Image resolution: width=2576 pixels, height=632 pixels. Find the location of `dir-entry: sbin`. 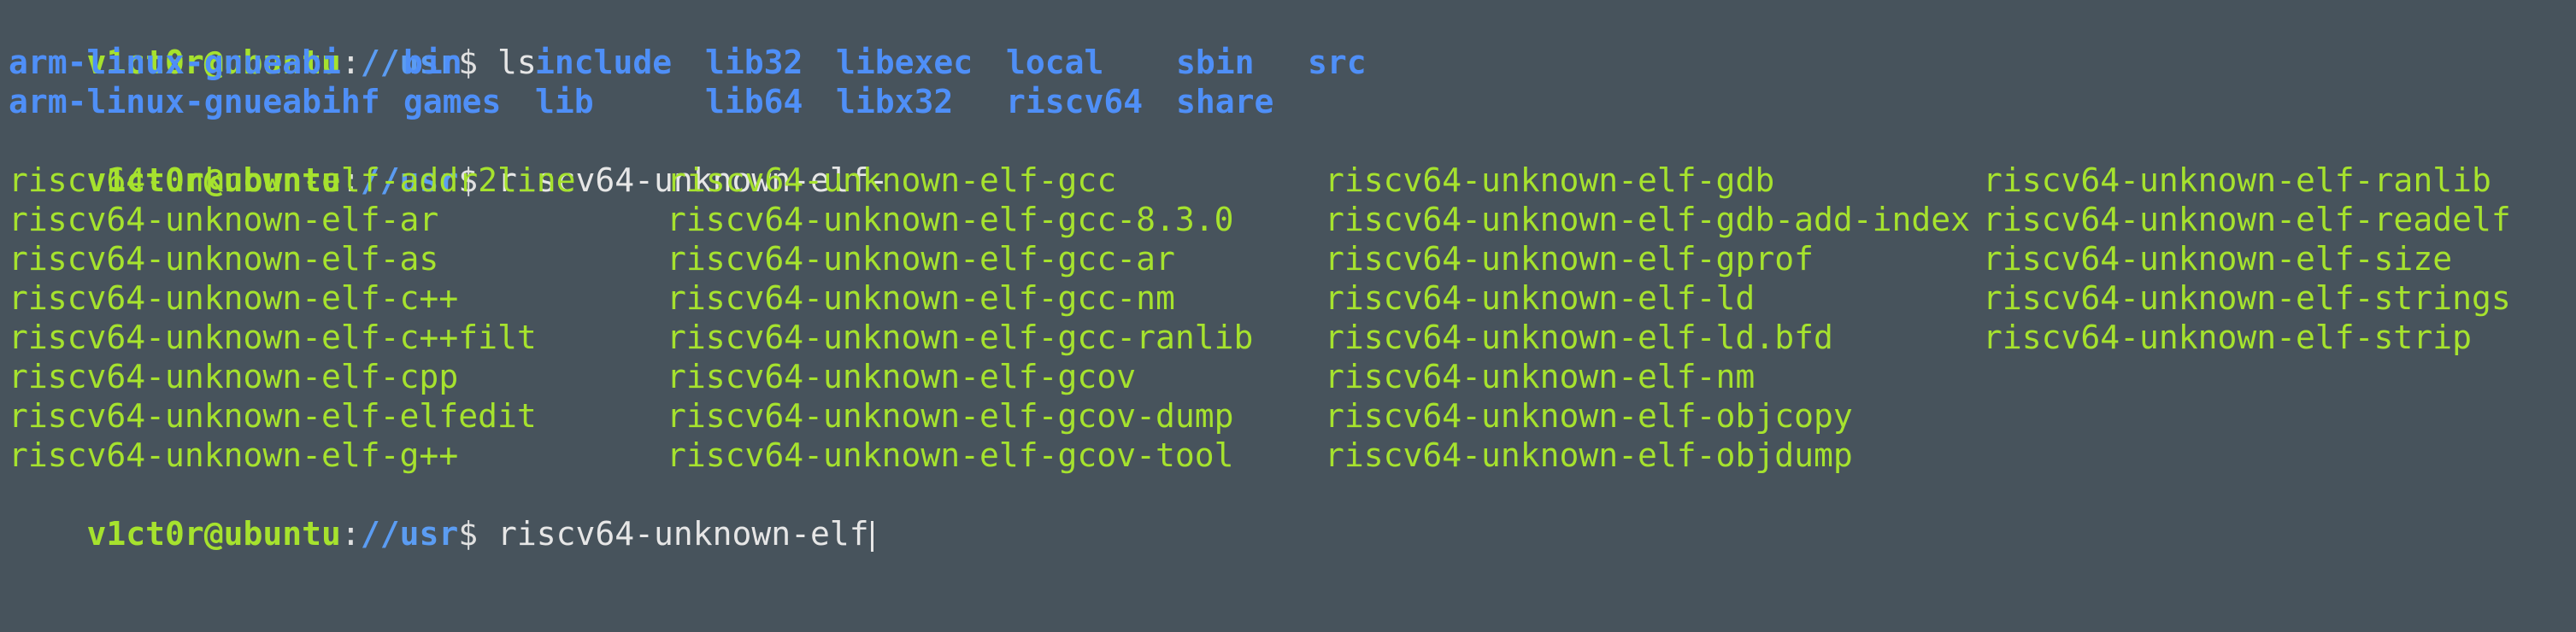

dir-entry: sbin is located at coordinates (1215, 62).